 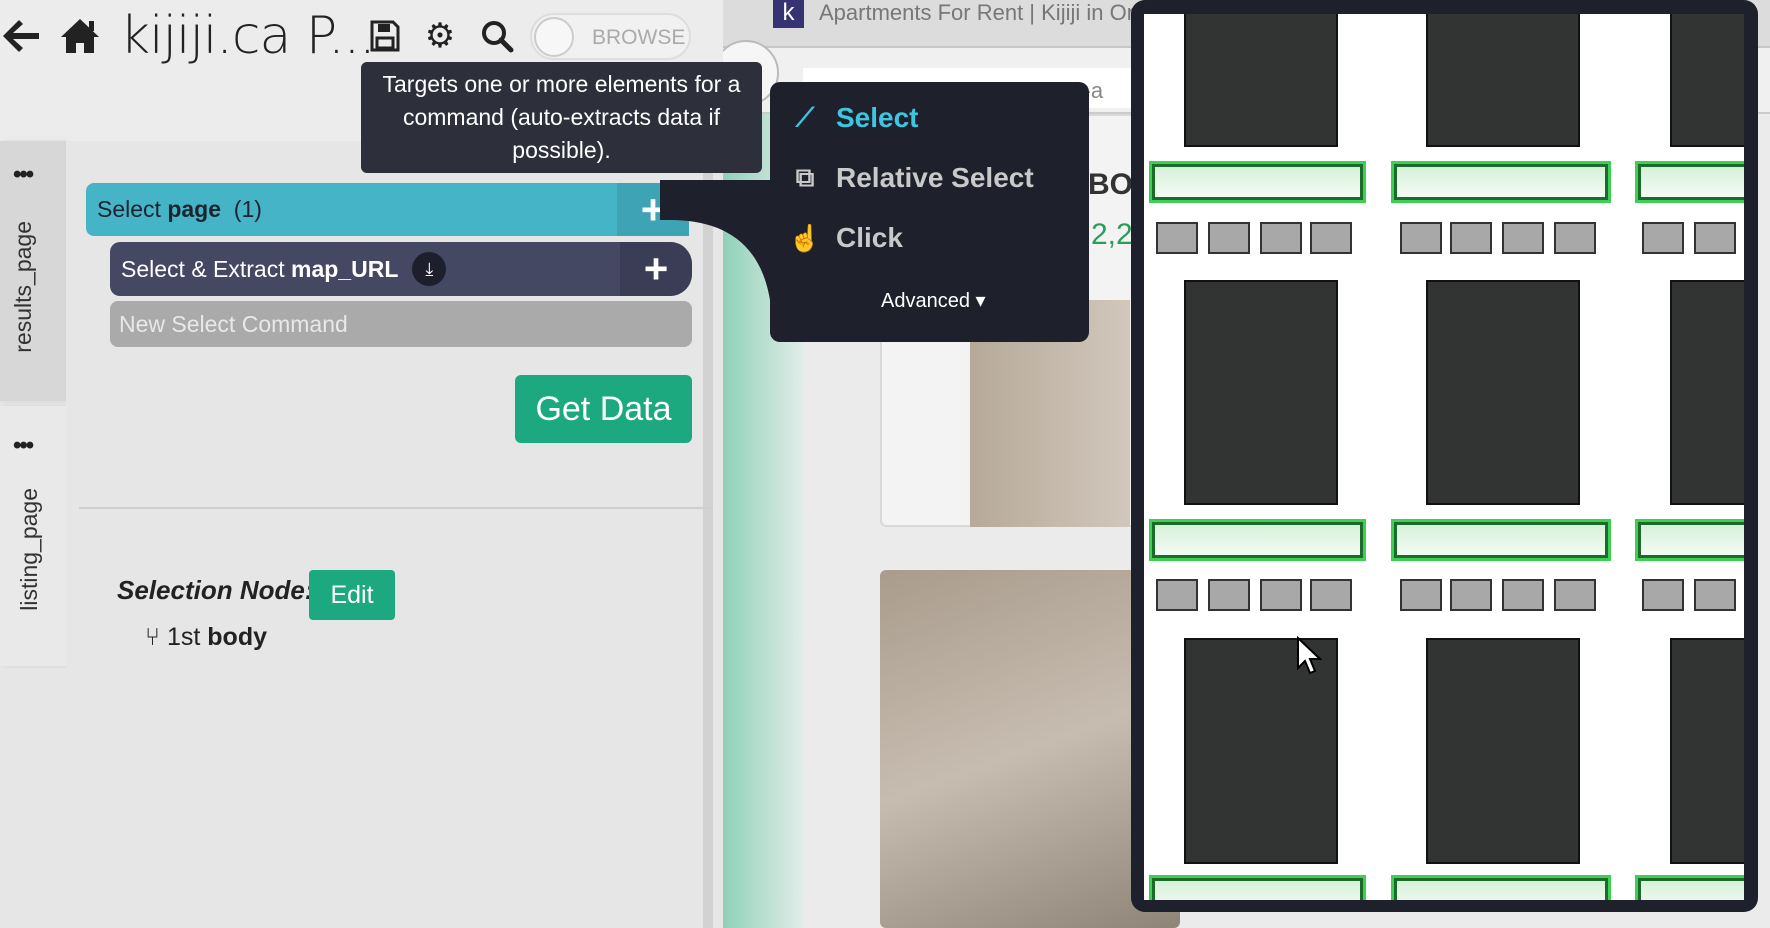 What do you see at coordinates (980, 301) in the screenshot?
I see `caret-down-icon: ▾` at bounding box center [980, 301].